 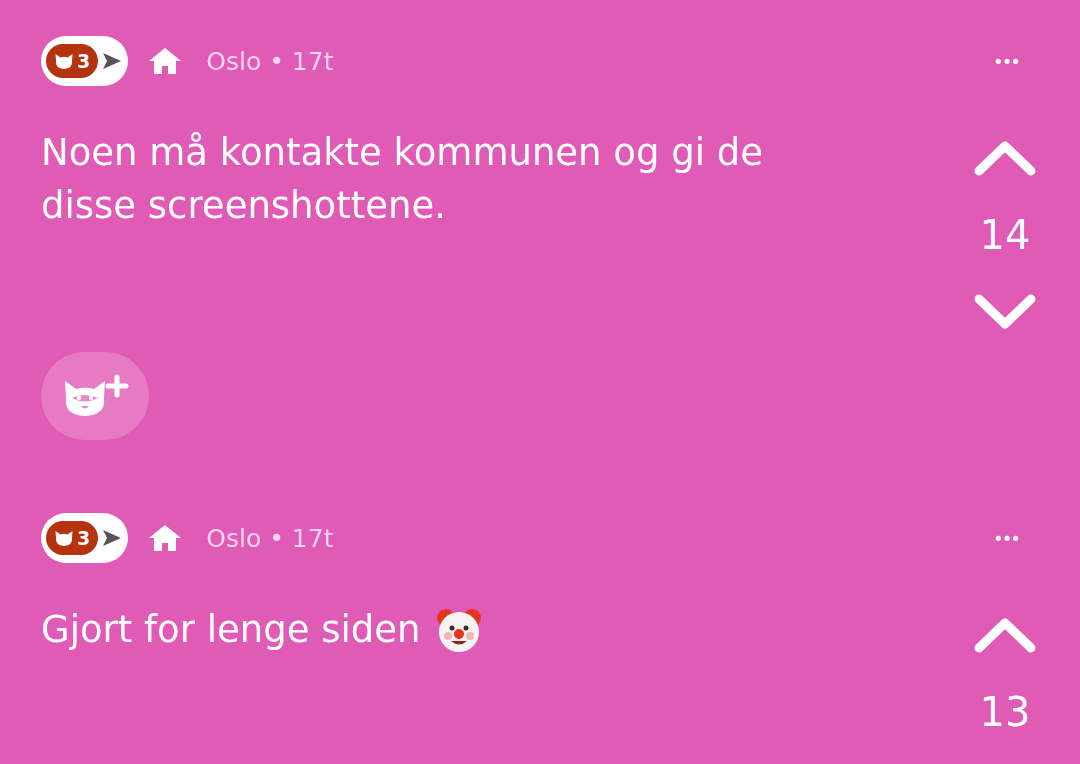 I want to click on downvote-button, so click(x=1005, y=312).